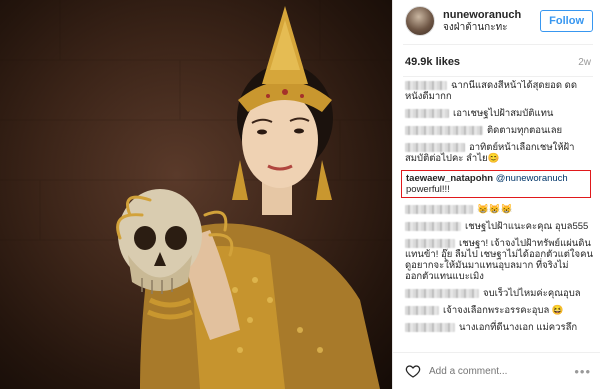 The image size is (600, 389). I want to click on comment-text: 😸😸😸, so click(495, 209).